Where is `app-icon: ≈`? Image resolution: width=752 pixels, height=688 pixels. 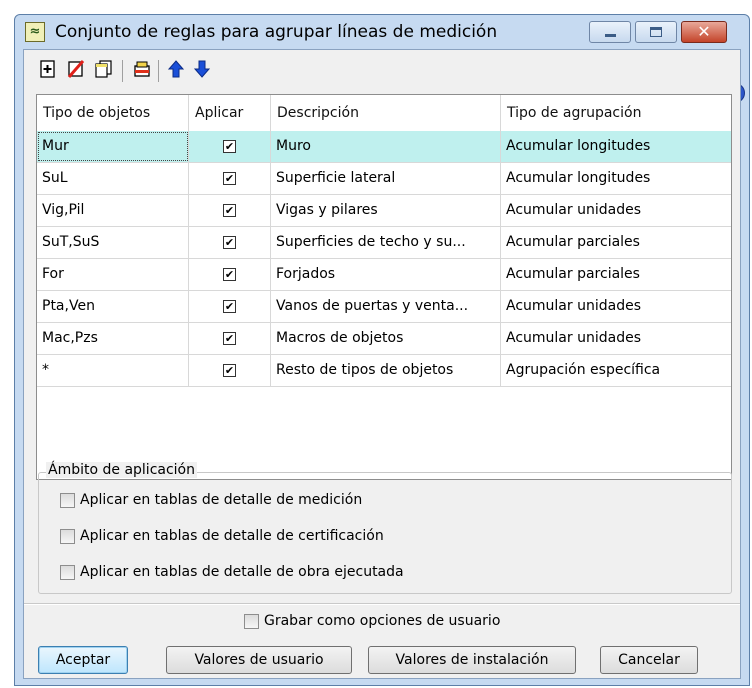
app-icon: ≈ is located at coordinates (35, 32).